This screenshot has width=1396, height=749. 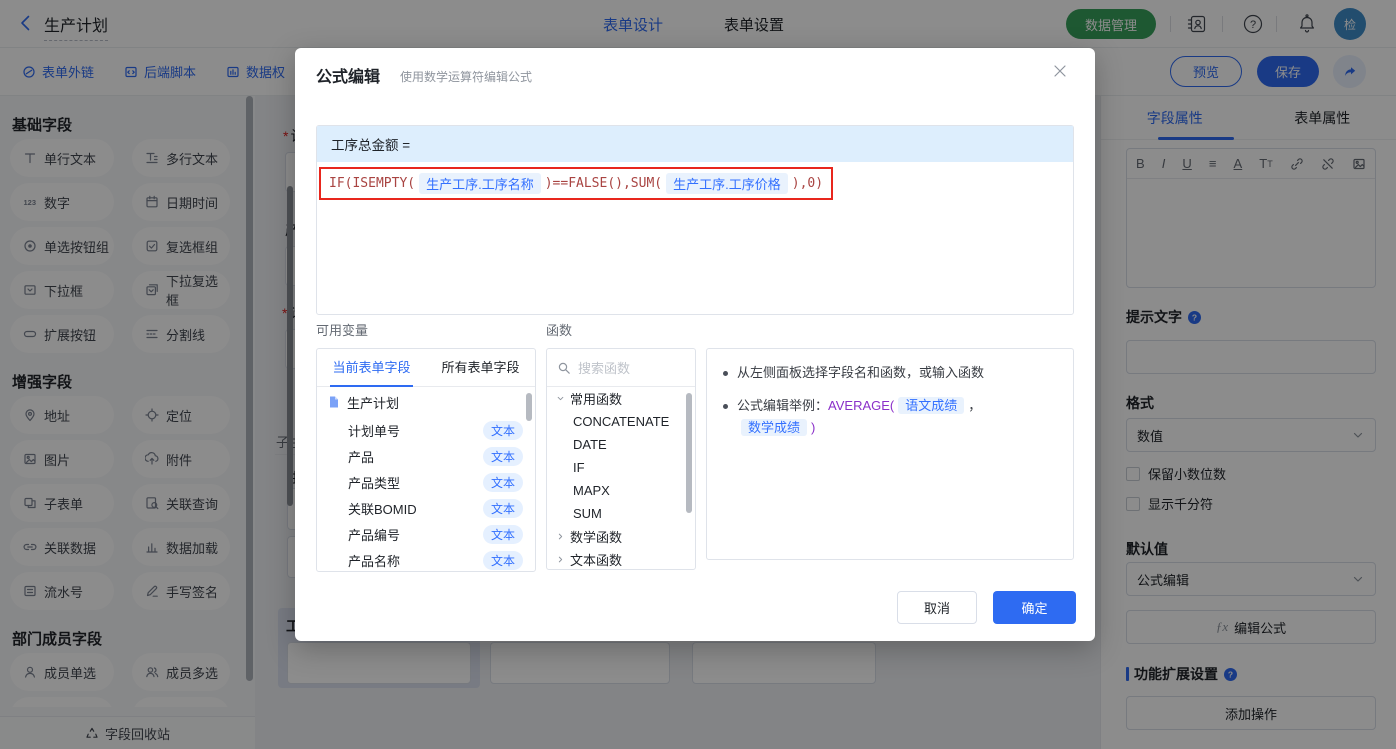 What do you see at coordinates (529, 407) in the screenshot?
I see `variables-scrollbar` at bounding box center [529, 407].